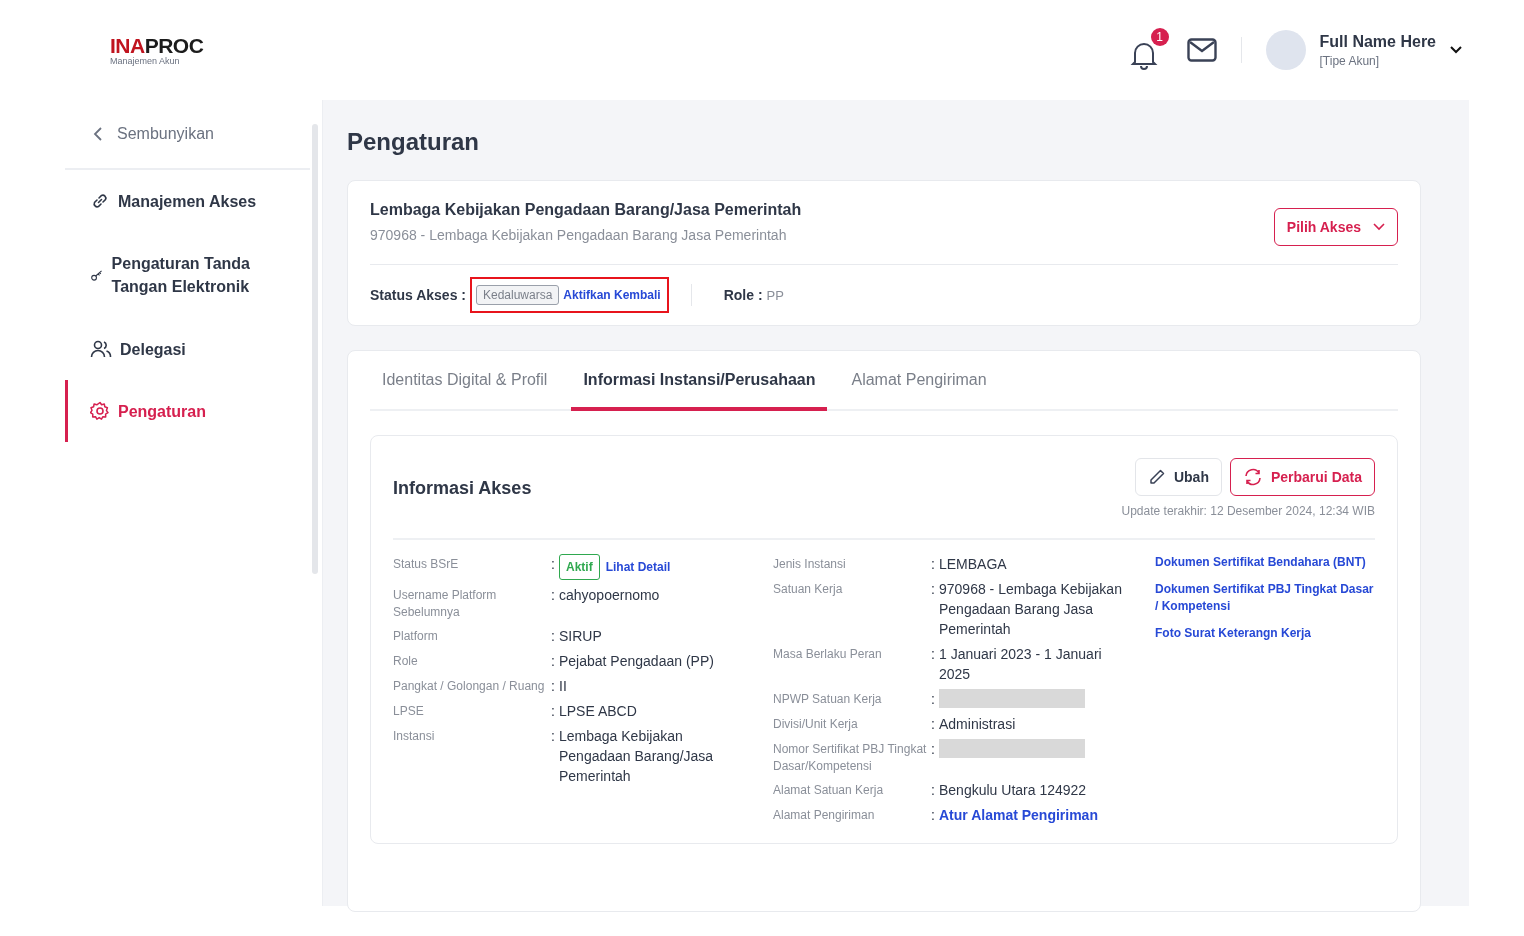 The image size is (1524, 936). I want to click on sidebar-item: Delegasi, so click(193, 349).